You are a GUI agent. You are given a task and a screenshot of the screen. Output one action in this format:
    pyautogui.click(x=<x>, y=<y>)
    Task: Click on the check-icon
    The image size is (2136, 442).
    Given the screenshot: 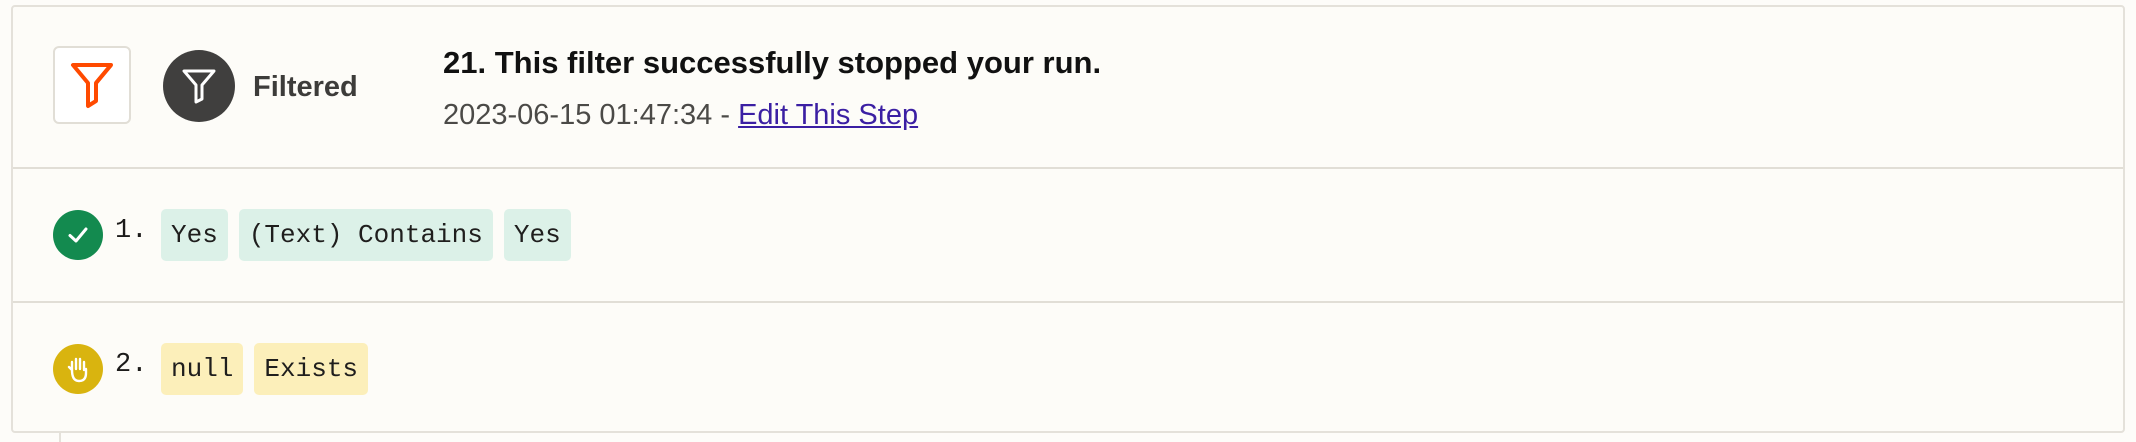 What is the action you would take?
    pyautogui.click(x=78, y=235)
    